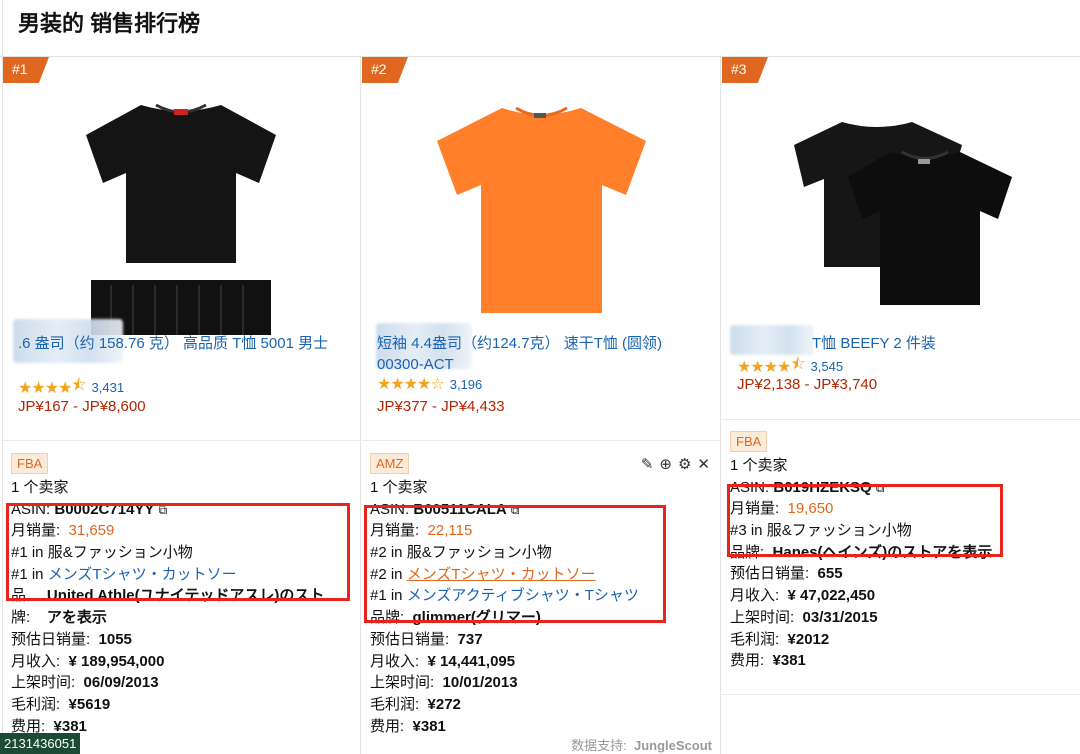  Describe the element at coordinates (827, 366) in the screenshot. I see `review-count: 3,545` at that location.